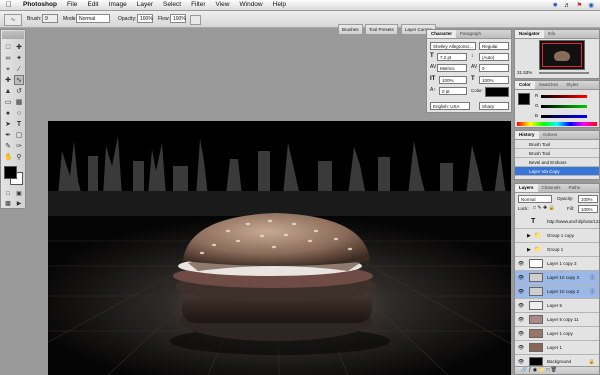 Image resolution: width=600 pixels, height=375 pixels. Describe the element at coordinates (19, 193) in the screenshot. I see `quickmask-mode-icon: ▣` at that location.